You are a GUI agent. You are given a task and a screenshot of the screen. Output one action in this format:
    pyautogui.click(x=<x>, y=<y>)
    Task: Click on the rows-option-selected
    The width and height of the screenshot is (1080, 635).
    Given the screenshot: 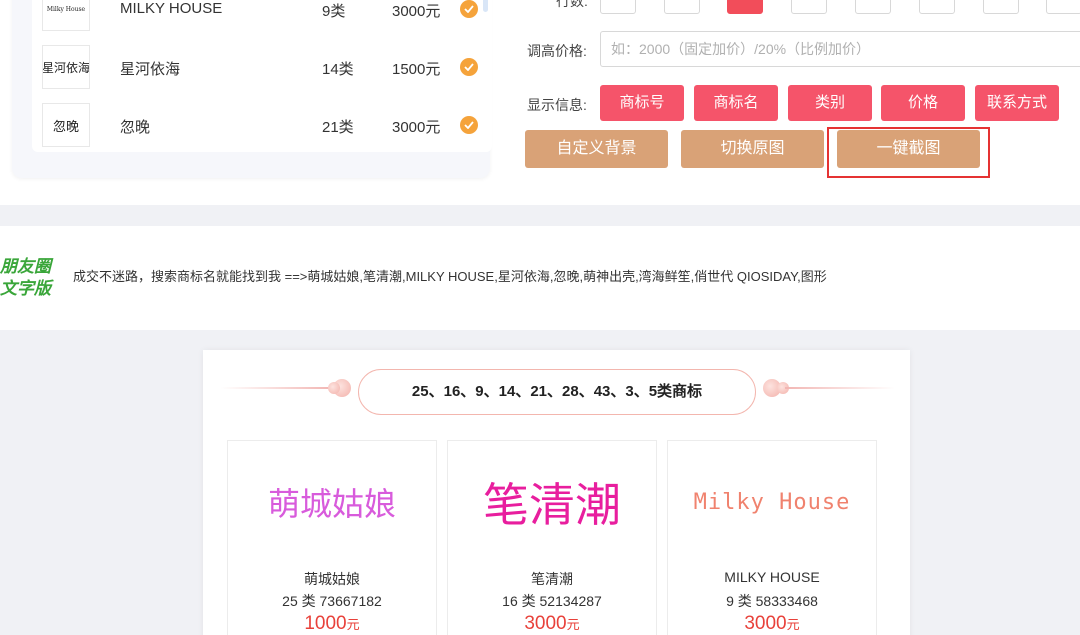 What is the action you would take?
    pyautogui.click(x=745, y=7)
    